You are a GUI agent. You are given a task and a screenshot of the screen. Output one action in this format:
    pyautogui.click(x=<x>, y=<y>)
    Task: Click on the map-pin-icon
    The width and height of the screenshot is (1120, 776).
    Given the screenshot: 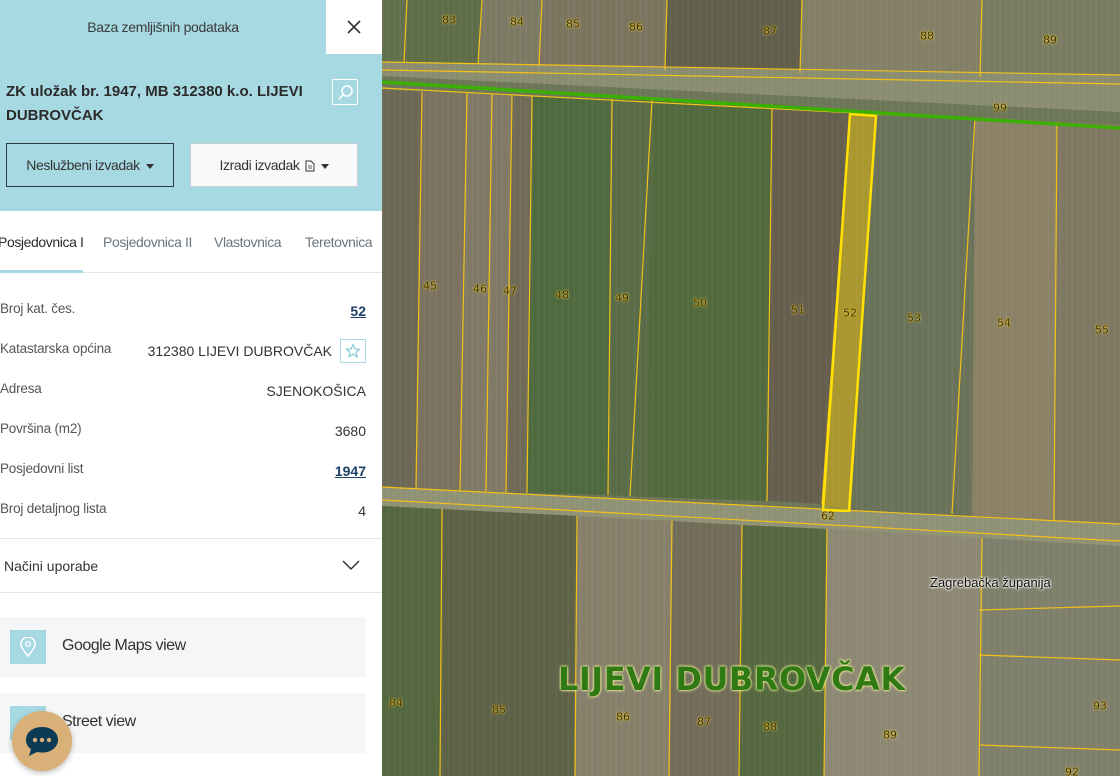 What is the action you would take?
    pyautogui.click(x=28, y=647)
    